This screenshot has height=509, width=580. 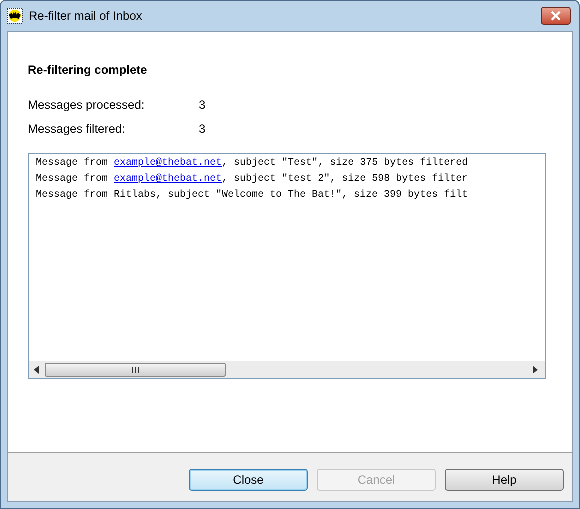 What do you see at coordinates (248, 480) in the screenshot?
I see `close-button: Close` at bounding box center [248, 480].